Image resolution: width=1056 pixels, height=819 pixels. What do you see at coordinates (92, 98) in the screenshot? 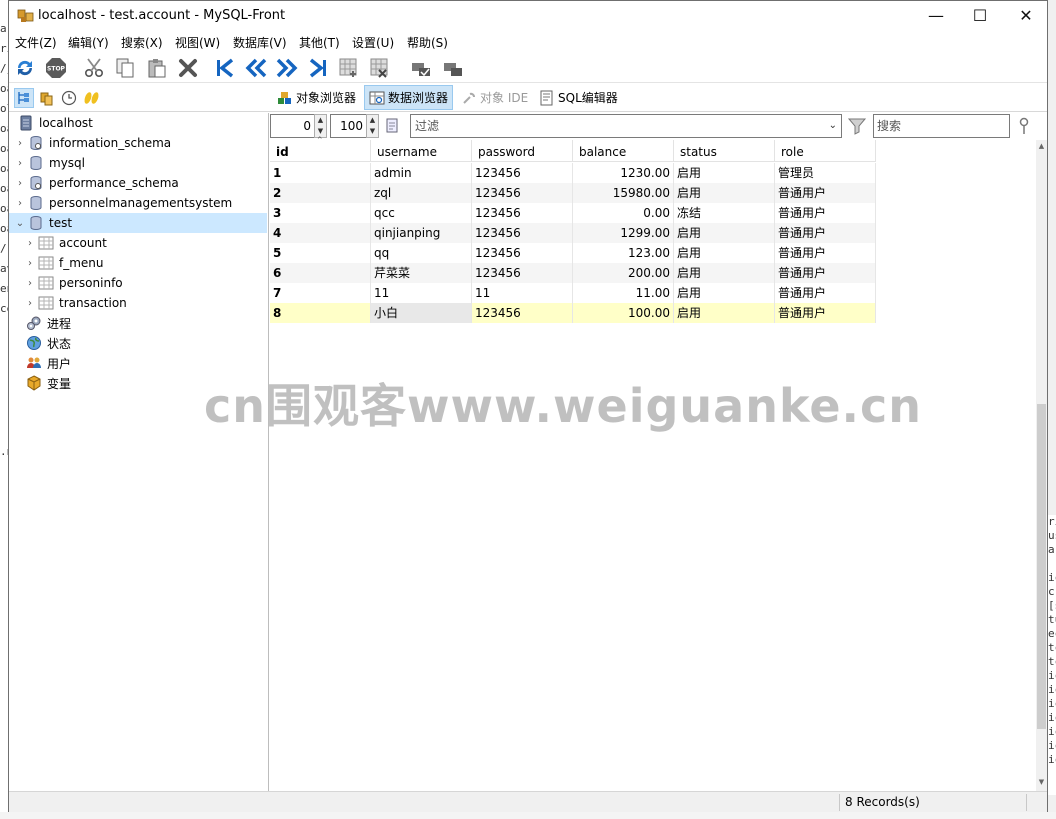
I see `sql-history-icon` at bounding box center [92, 98].